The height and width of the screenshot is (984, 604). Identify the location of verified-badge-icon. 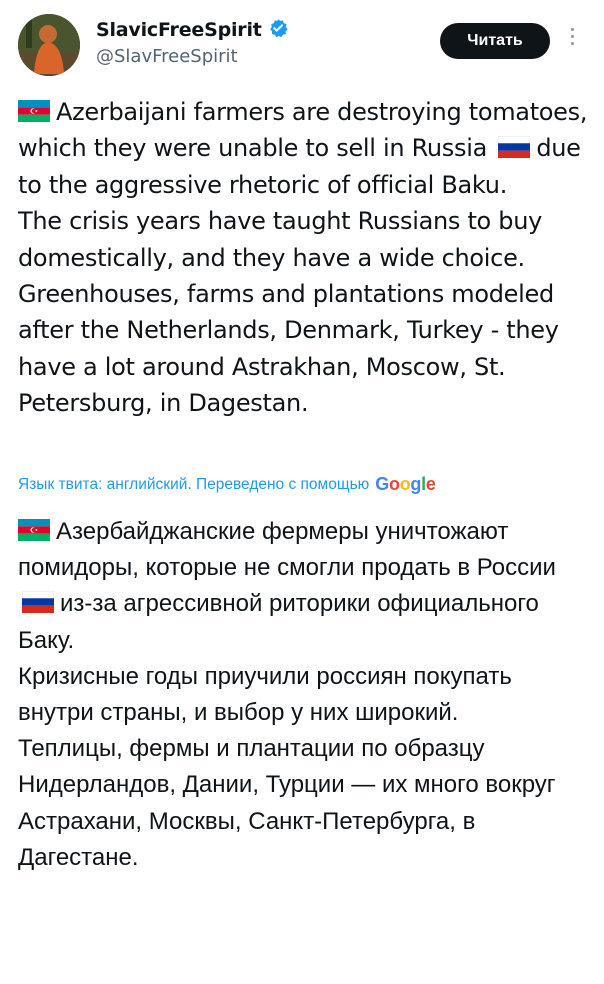
(278, 30).